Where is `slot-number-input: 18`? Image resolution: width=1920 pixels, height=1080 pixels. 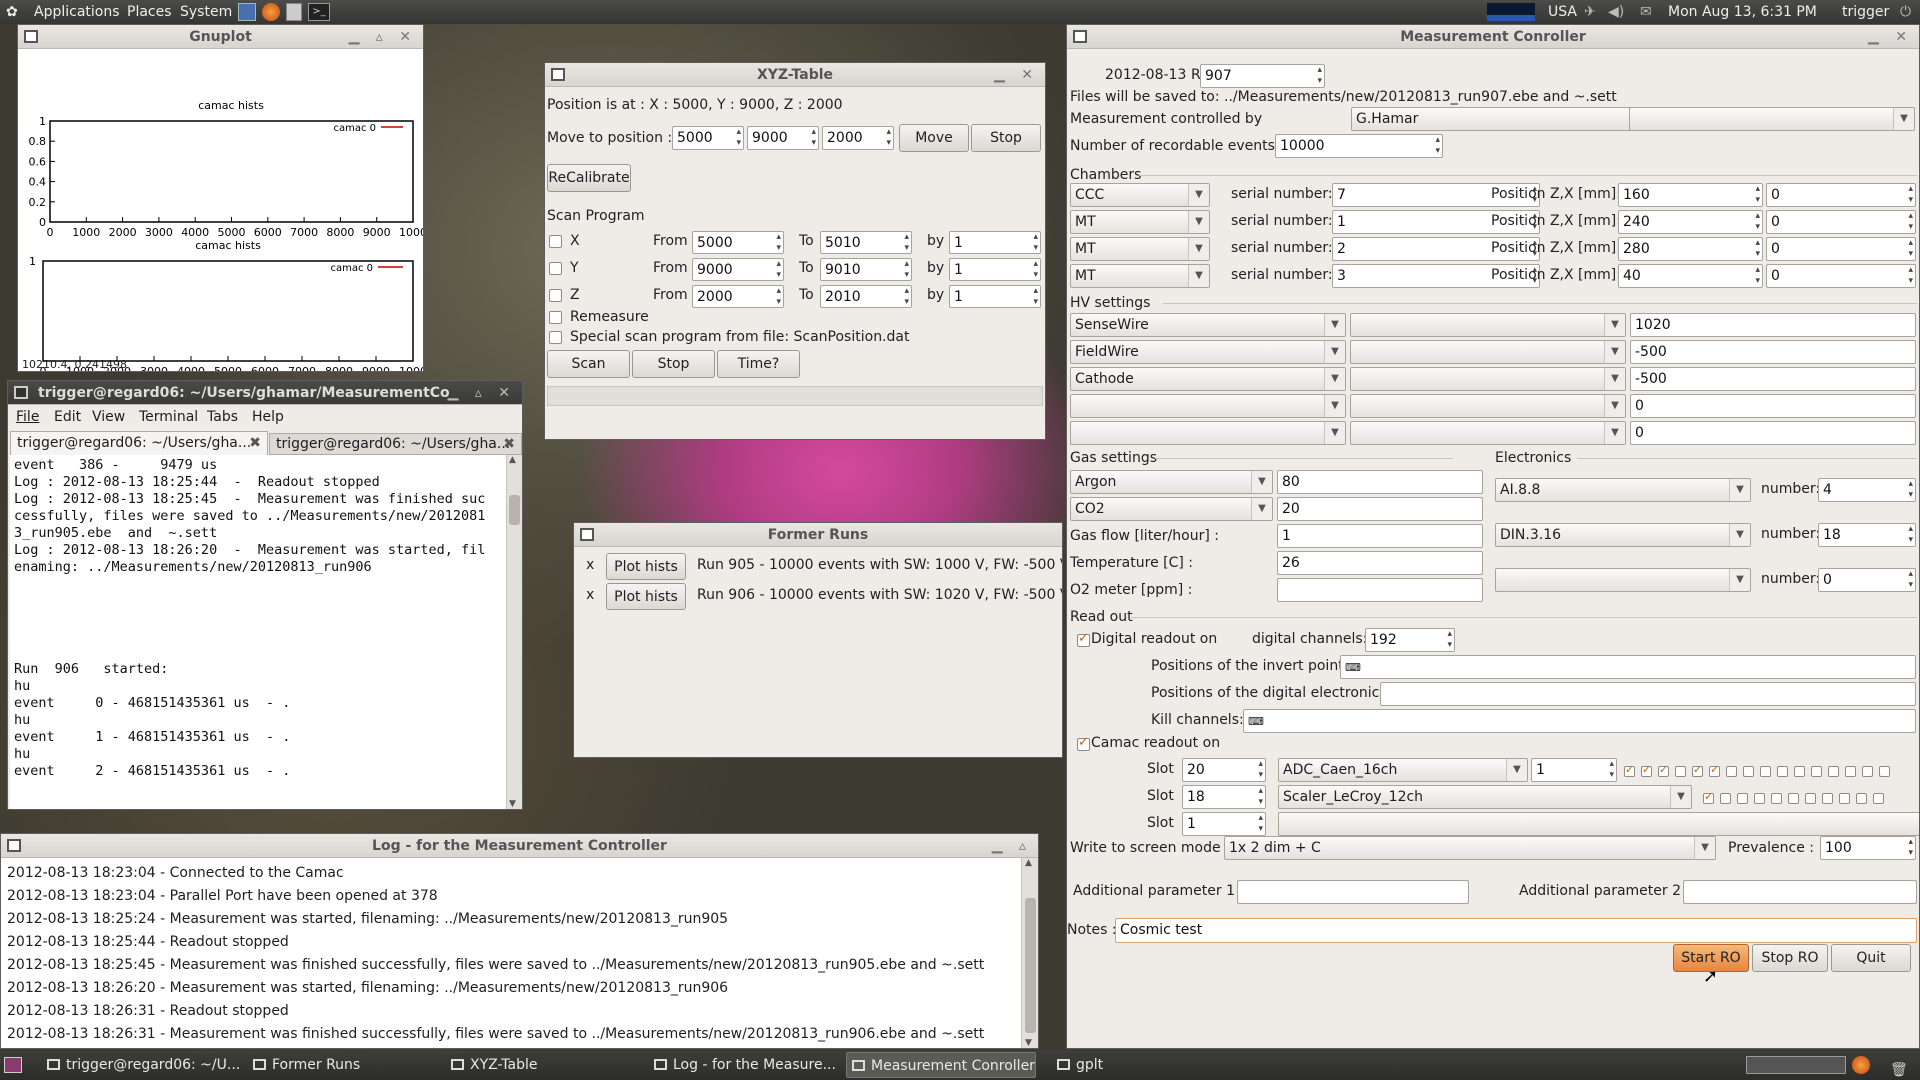 slot-number-input: 18 is located at coordinates (1224, 797).